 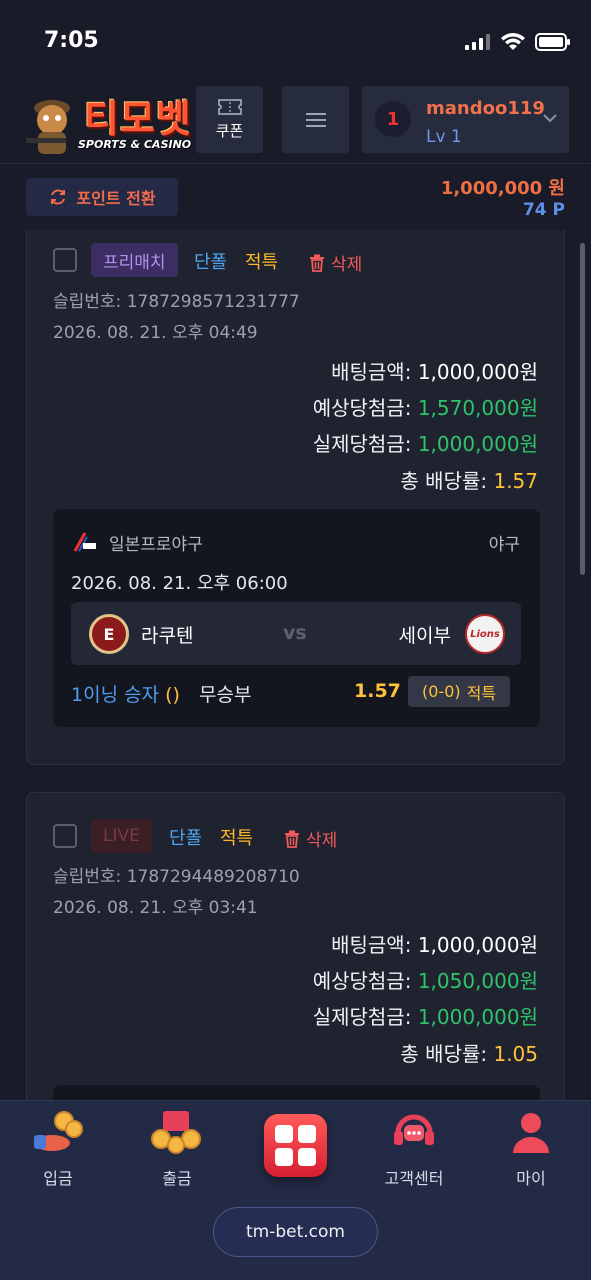 What do you see at coordinates (531, 1178) in the screenshot?
I see `tab-my-label: 마이` at bounding box center [531, 1178].